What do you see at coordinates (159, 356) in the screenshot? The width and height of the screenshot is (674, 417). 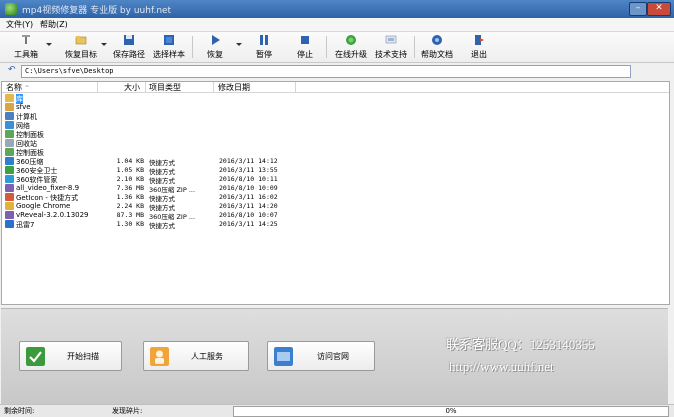 I see `service-icon` at bounding box center [159, 356].